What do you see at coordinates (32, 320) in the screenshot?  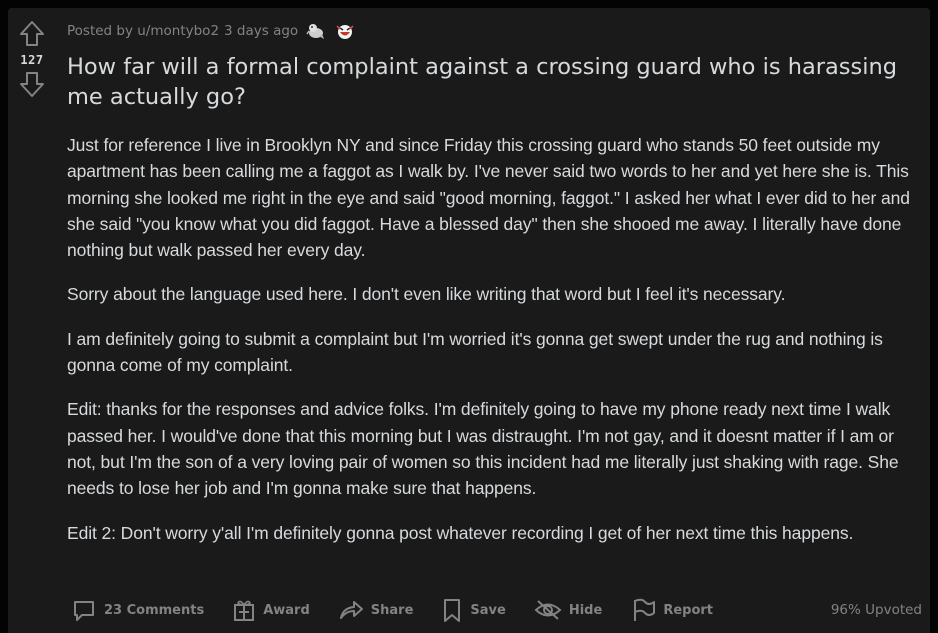 I see `vote-column: 127` at bounding box center [32, 320].